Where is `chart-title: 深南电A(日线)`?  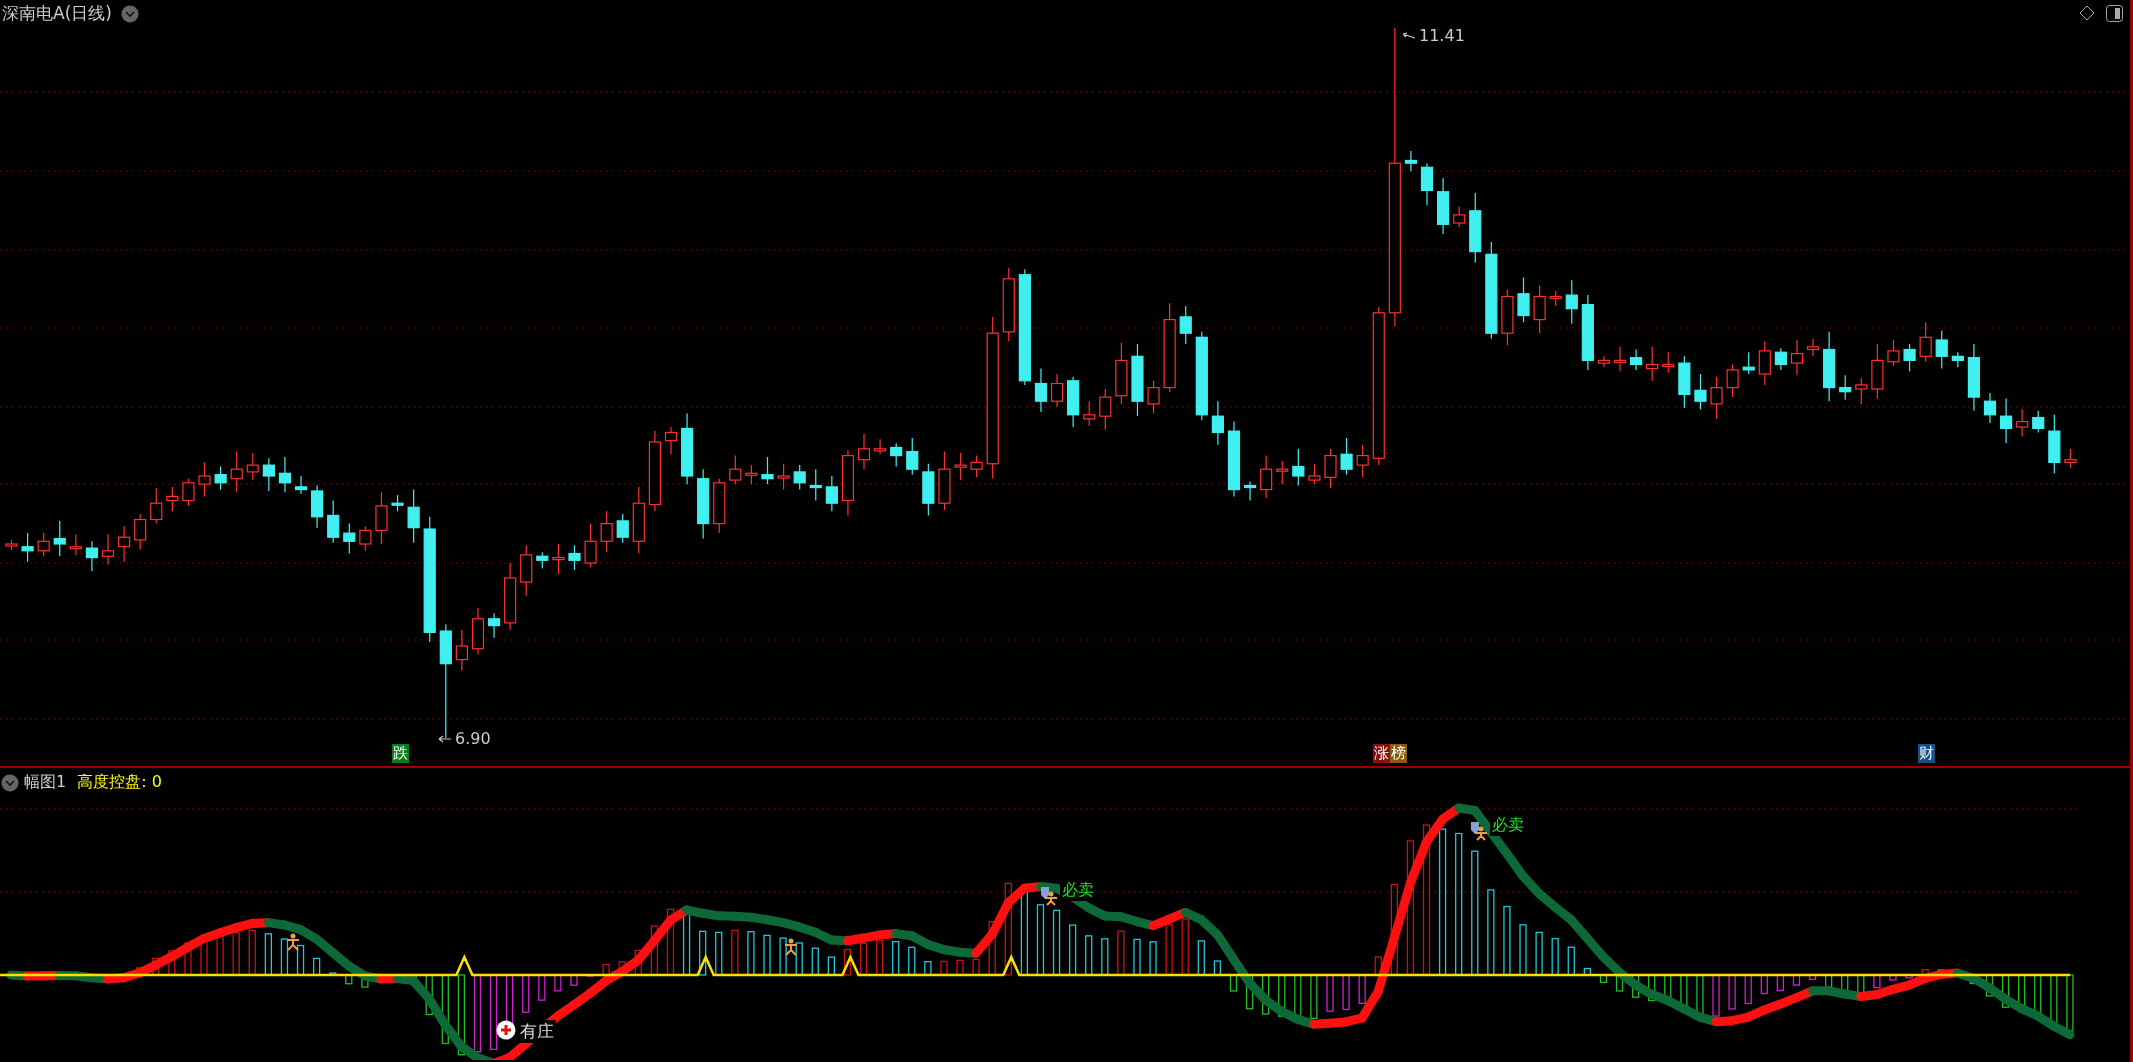 chart-title: 深南电A(日线) is located at coordinates (57, 13).